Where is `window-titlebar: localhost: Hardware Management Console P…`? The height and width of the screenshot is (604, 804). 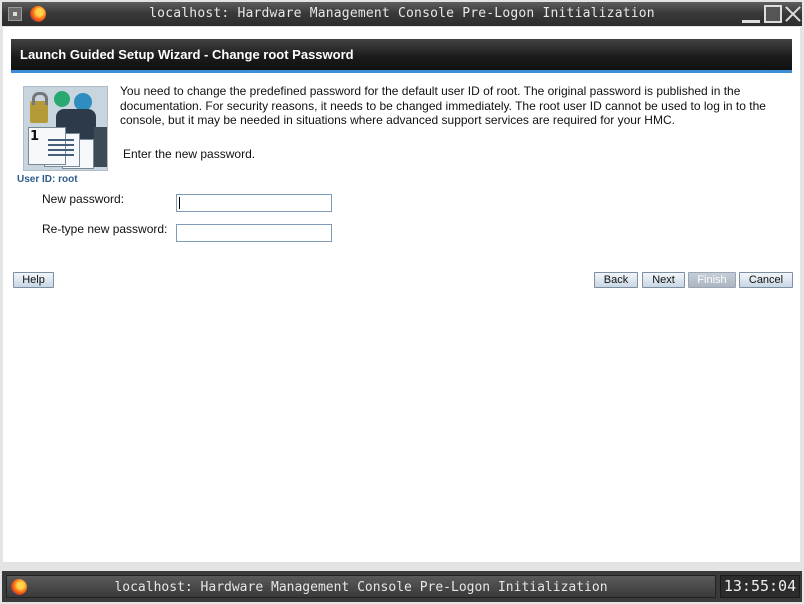 window-titlebar: localhost: Hardware Management Console P… is located at coordinates (402, 14).